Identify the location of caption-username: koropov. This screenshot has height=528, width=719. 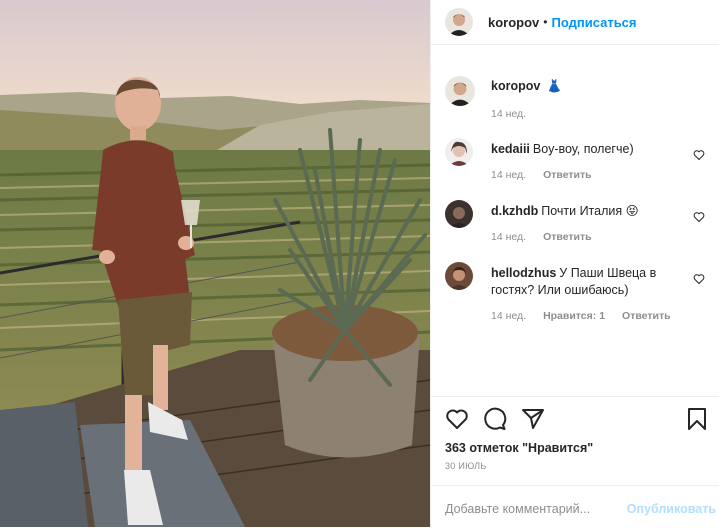
(515, 86).